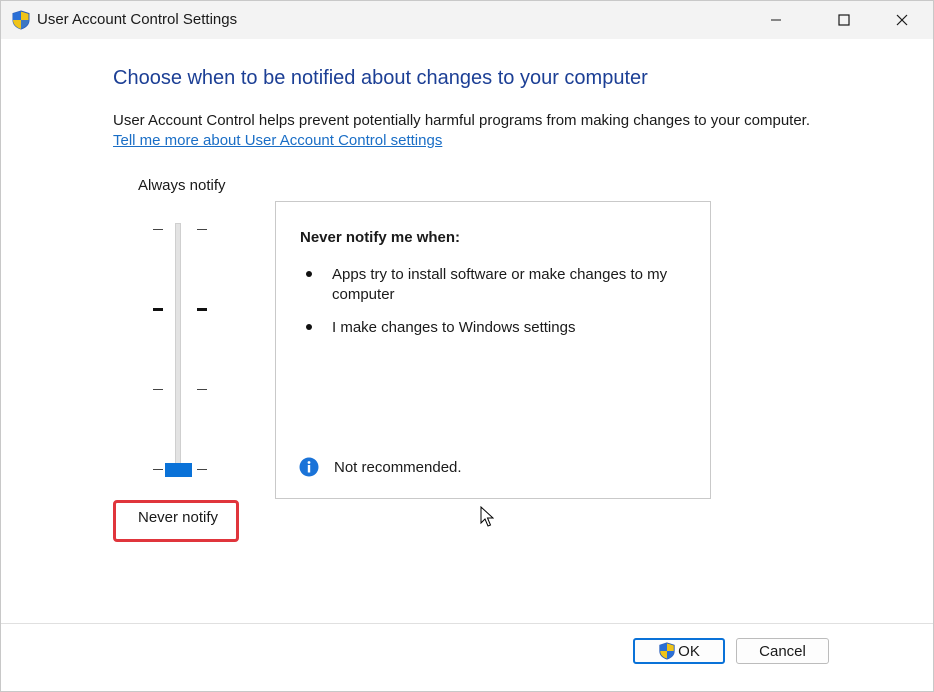 The width and height of the screenshot is (934, 692). What do you see at coordinates (178, 517) in the screenshot?
I see `never-notify-label: Never notify` at bounding box center [178, 517].